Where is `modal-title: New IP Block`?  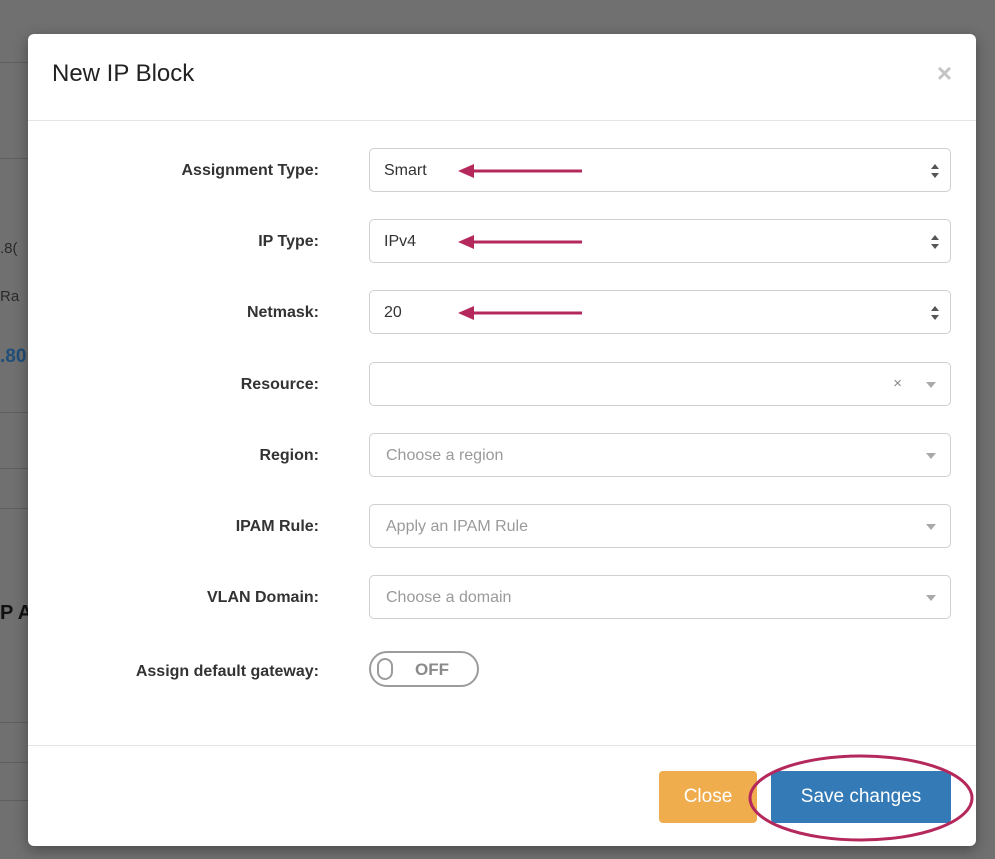
modal-title: New IP Block is located at coordinates (123, 73).